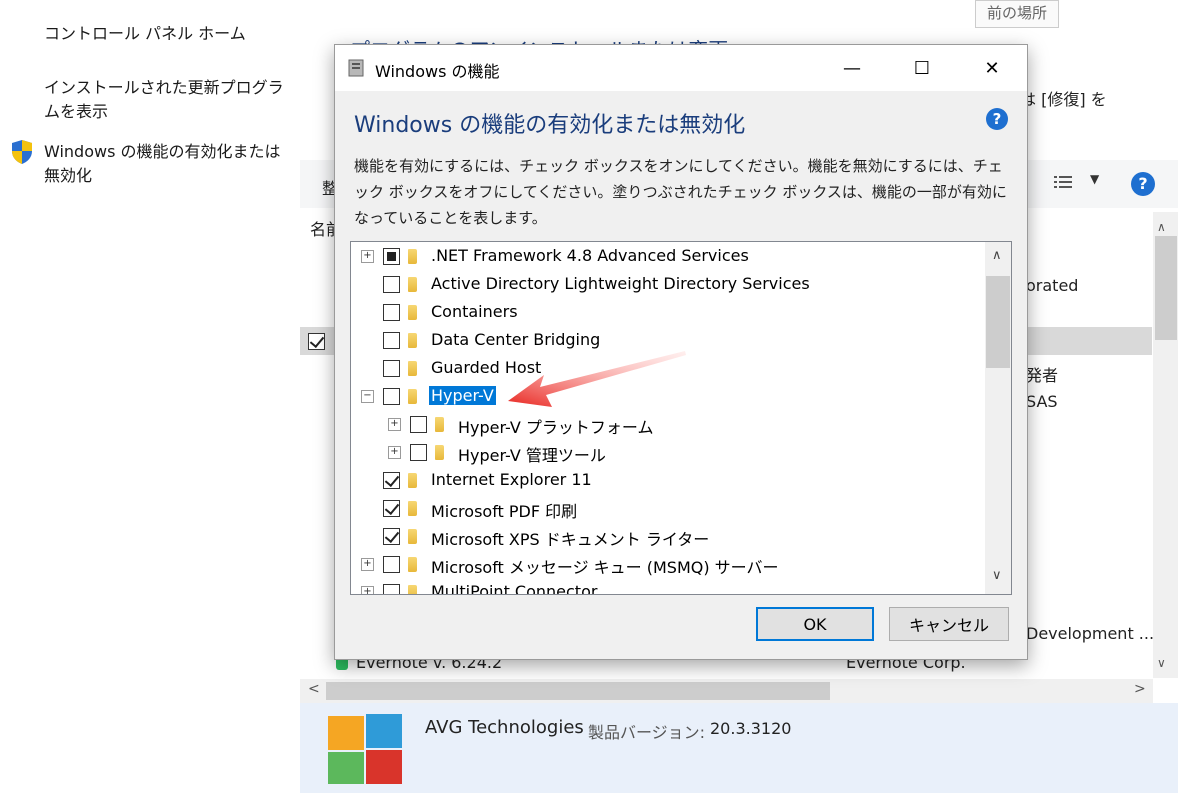 This screenshot has height=793, width=1178. Describe the element at coordinates (1042, 401) in the screenshot. I see `table-cell: SAS` at that location.